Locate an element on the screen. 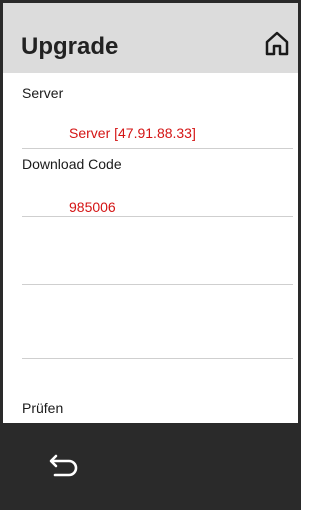  back-arrow-icon is located at coordinates (63, 465).